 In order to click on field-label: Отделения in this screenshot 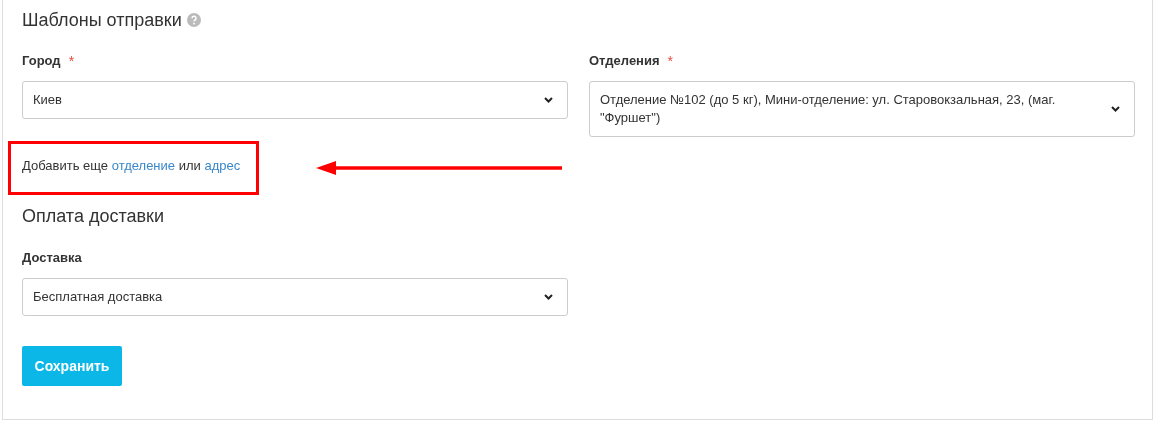, I will do `click(624, 61)`.